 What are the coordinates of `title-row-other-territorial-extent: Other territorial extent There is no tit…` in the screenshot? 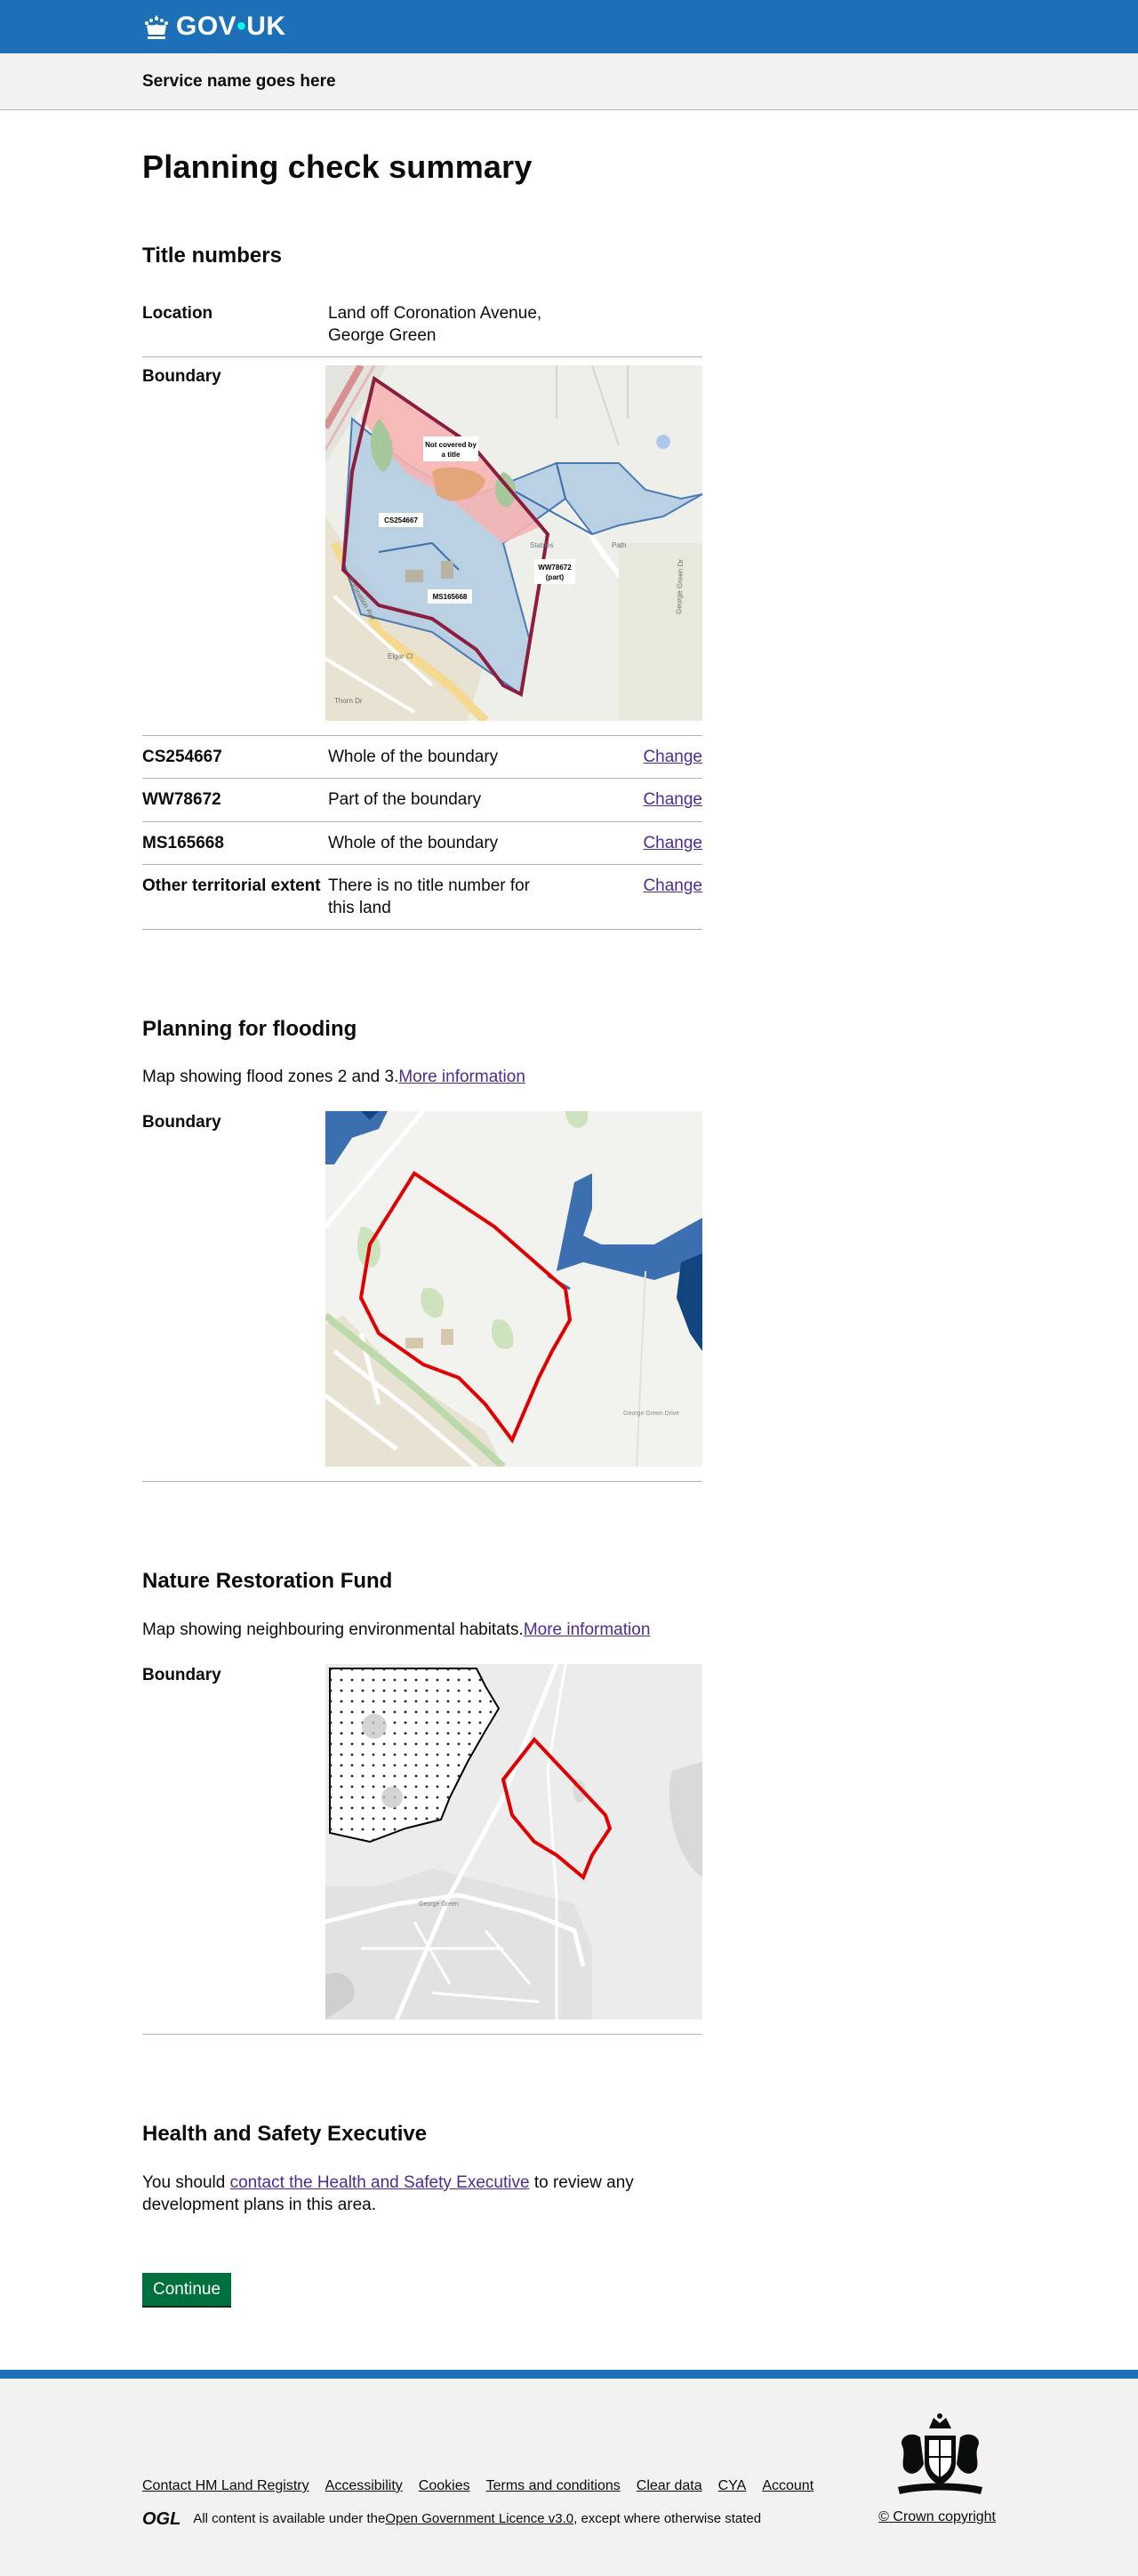 It's located at (422, 897).